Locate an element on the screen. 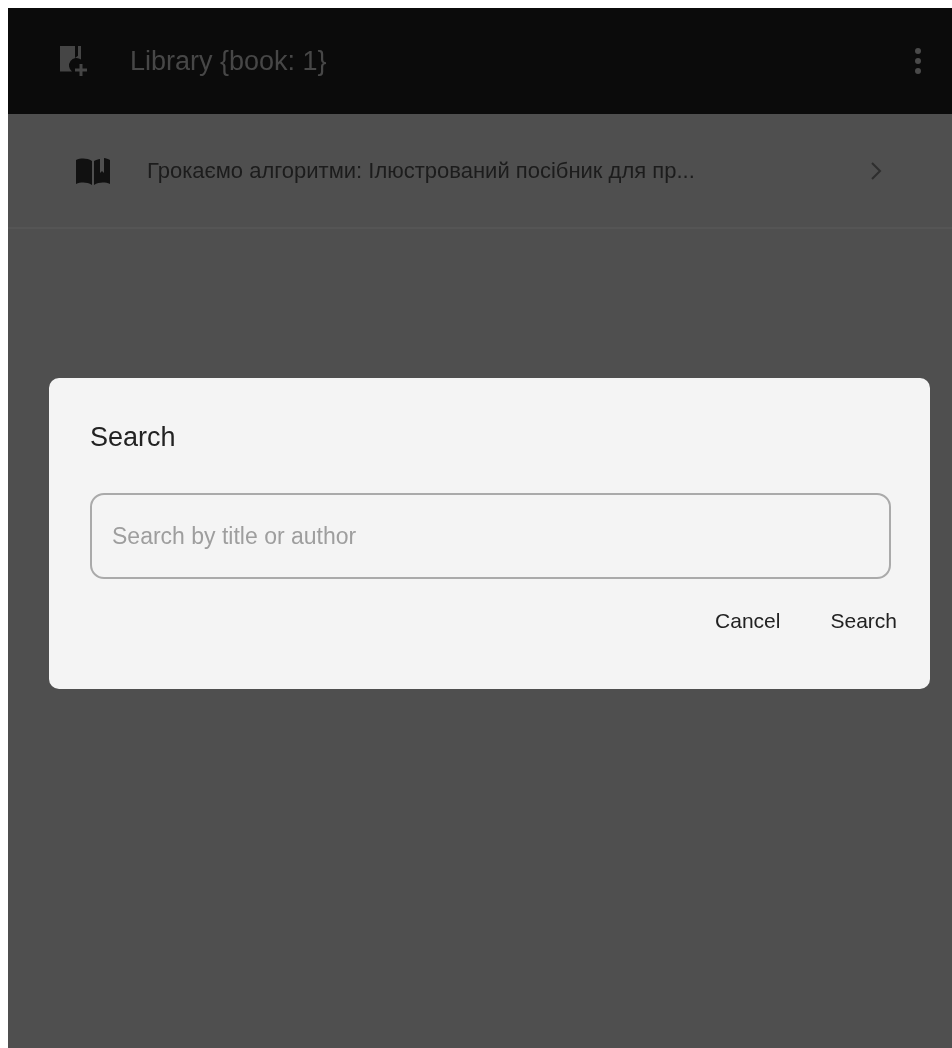 This screenshot has width=952, height=1048. chevron-right-icon is located at coordinates (876, 170).